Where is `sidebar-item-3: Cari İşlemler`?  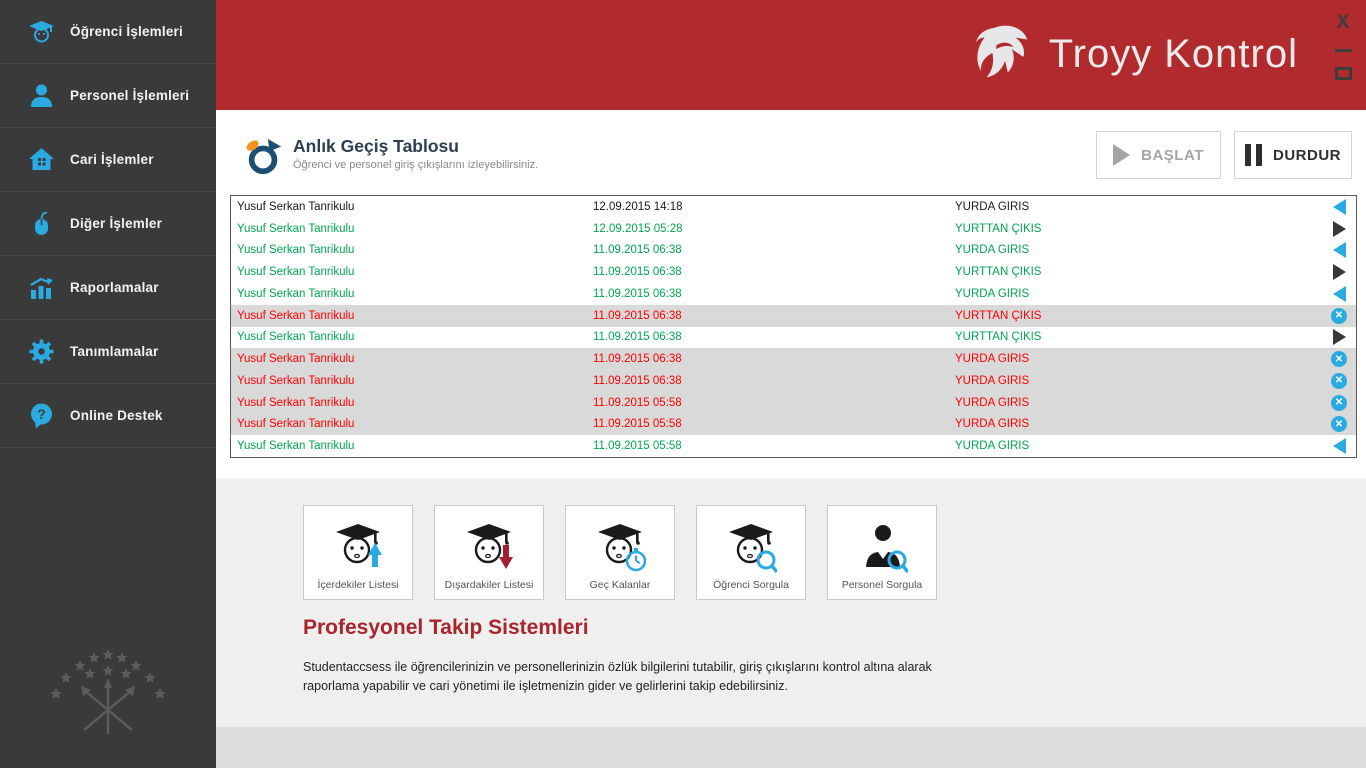 sidebar-item-3: Cari İşlemler is located at coordinates (108, 160).